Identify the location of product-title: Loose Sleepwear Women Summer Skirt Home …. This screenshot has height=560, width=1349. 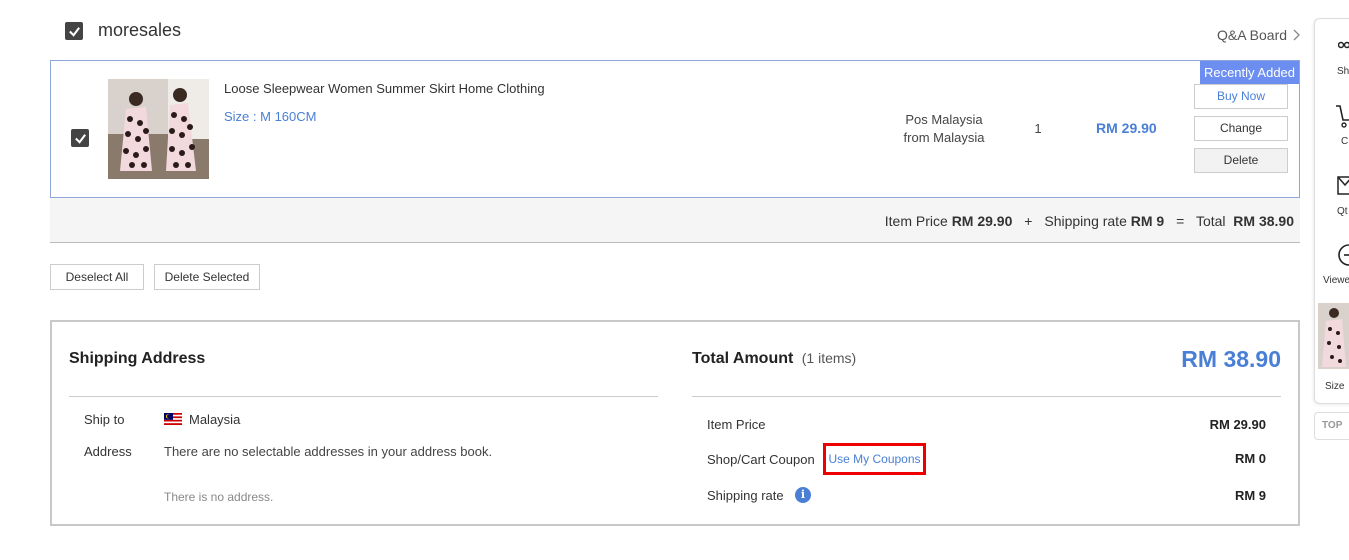
(384, 88).